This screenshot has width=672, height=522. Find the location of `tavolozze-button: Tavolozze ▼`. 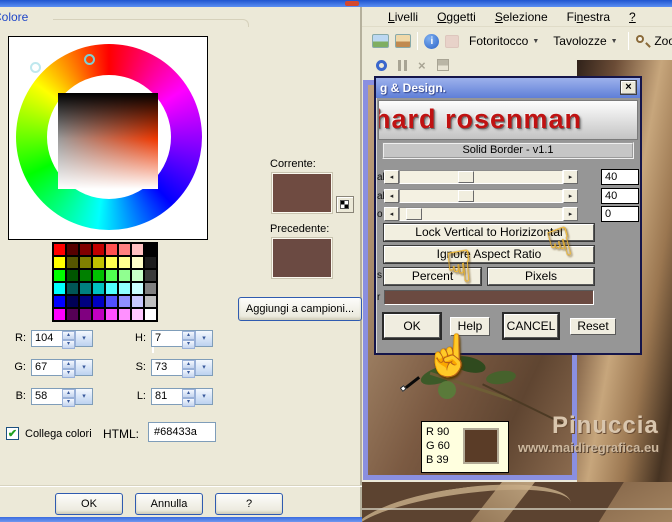

tavolozze-button: Tavolozze ▼ is located at coordinates (585, 41).